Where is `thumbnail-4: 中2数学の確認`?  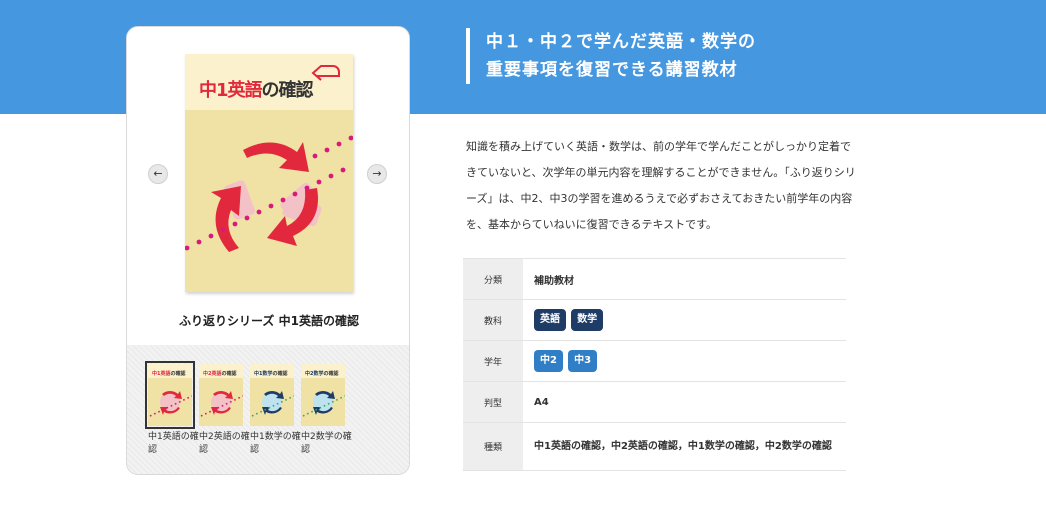
thumbnail-4: 中2数学の確認 is located at coordinates (323, 395).